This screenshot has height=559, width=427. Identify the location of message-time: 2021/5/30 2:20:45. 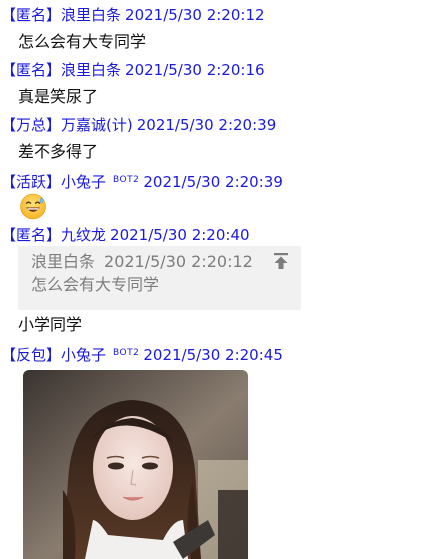
(213, 355).